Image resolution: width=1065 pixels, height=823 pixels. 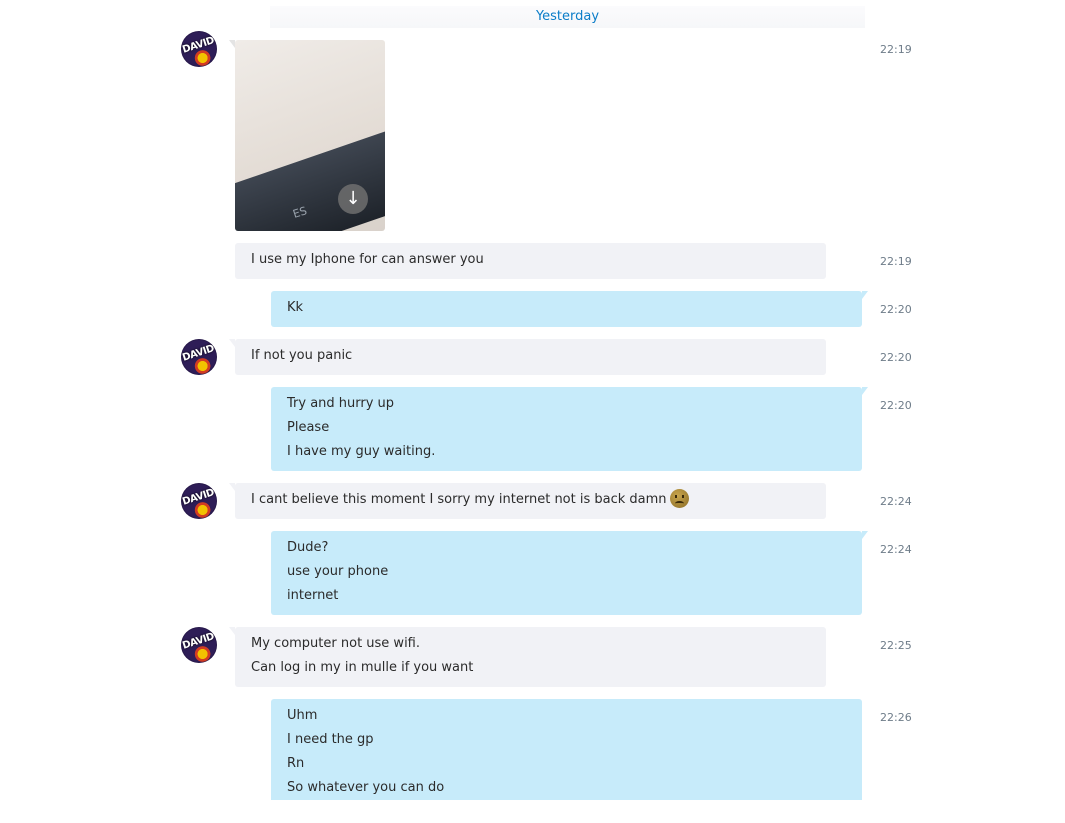 I want to click on sad-face-emoji-icon, so click(x=679, y=498).